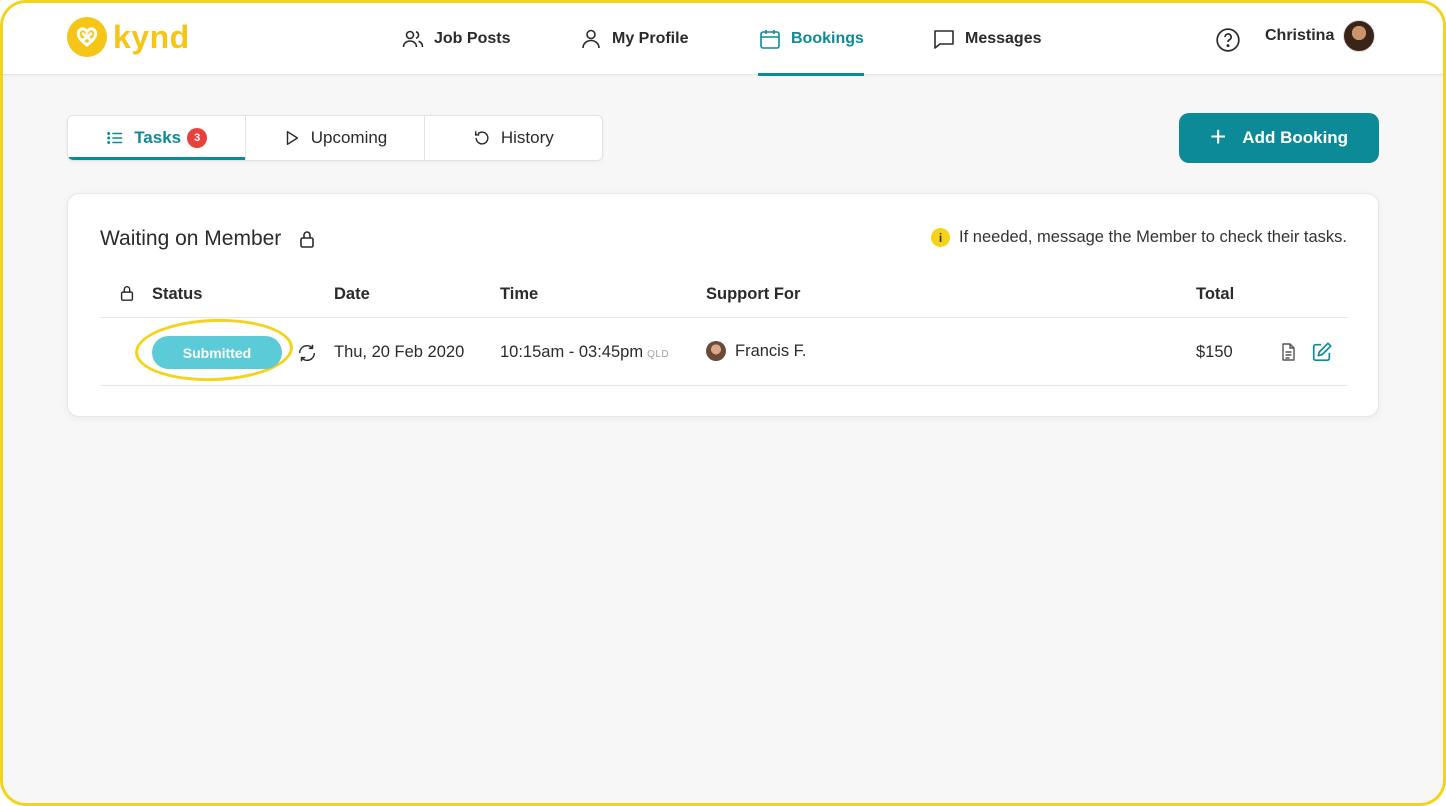 Image resolution: width=1446 pixels, height=806 pixels. I want to click on column-date: Date, so click(352, 294).